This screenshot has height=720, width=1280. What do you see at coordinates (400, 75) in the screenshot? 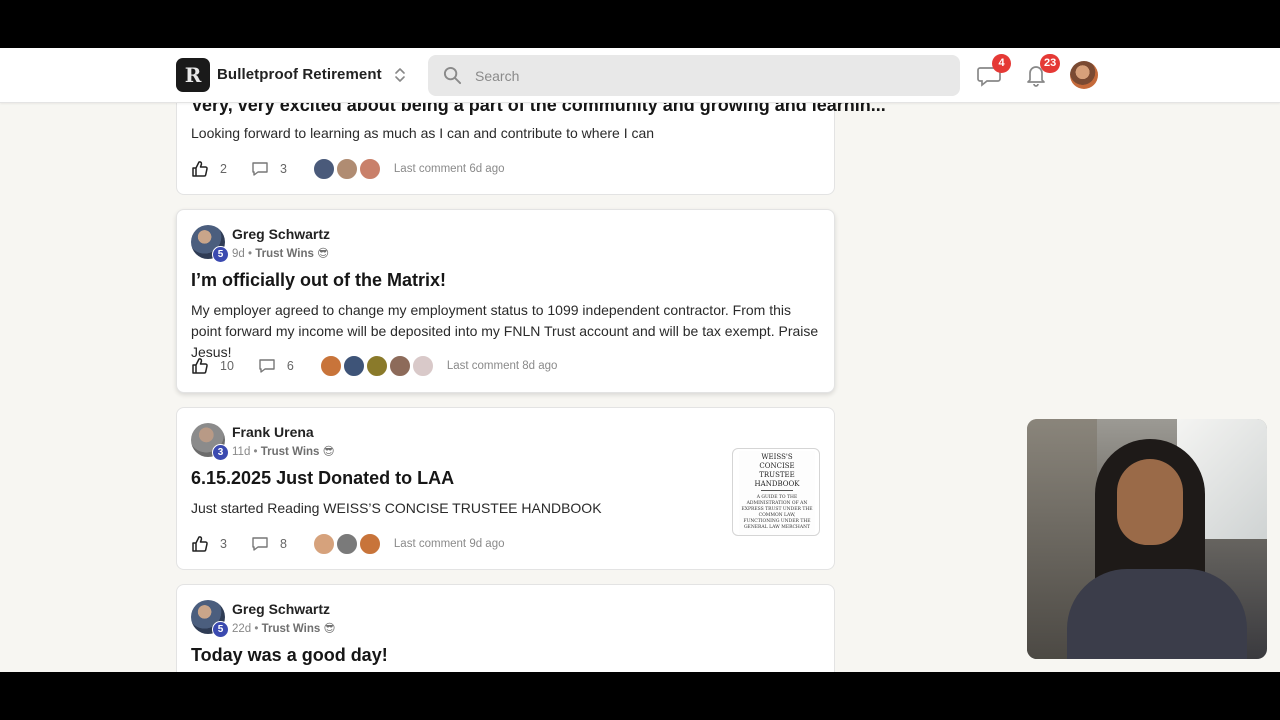
I see `chevron-updown-icon` at bounding box center [400, 75].